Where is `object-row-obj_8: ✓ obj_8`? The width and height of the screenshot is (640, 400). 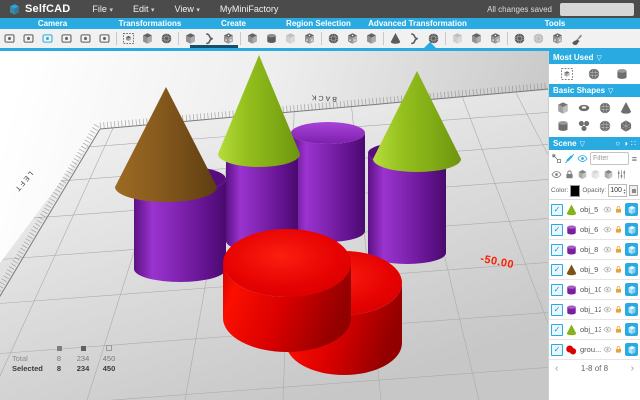
object-row-obj_8: ✓ obj_8 is located at coordinates (594, 250).